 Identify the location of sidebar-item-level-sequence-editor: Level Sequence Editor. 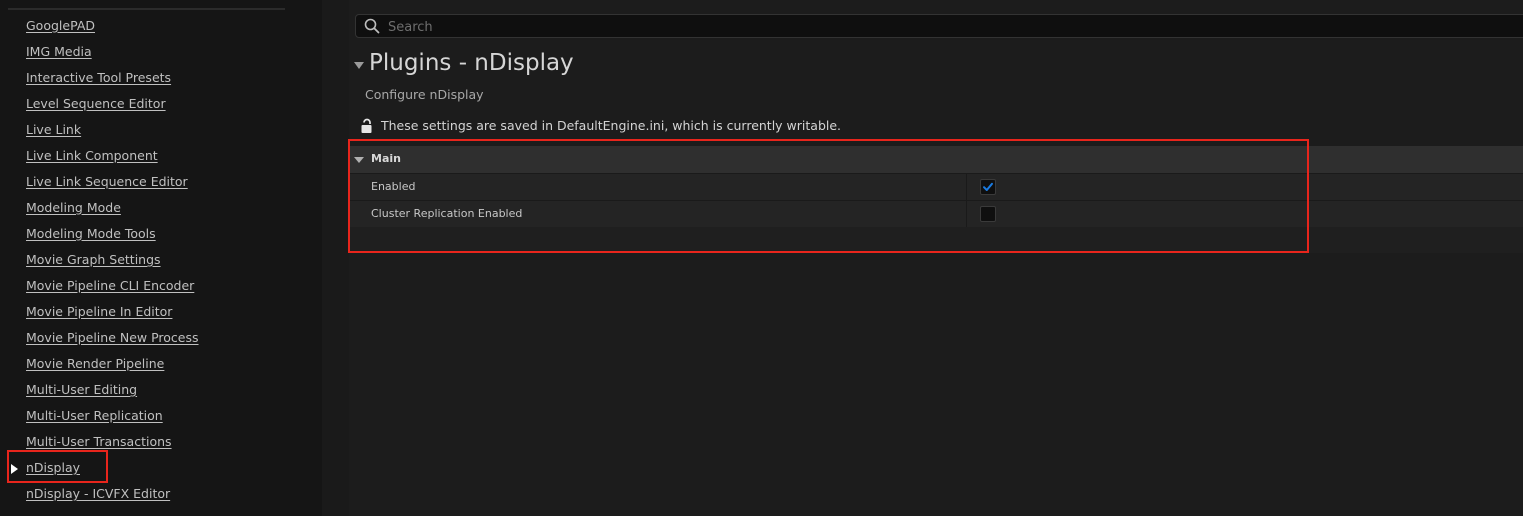
(161, 105).